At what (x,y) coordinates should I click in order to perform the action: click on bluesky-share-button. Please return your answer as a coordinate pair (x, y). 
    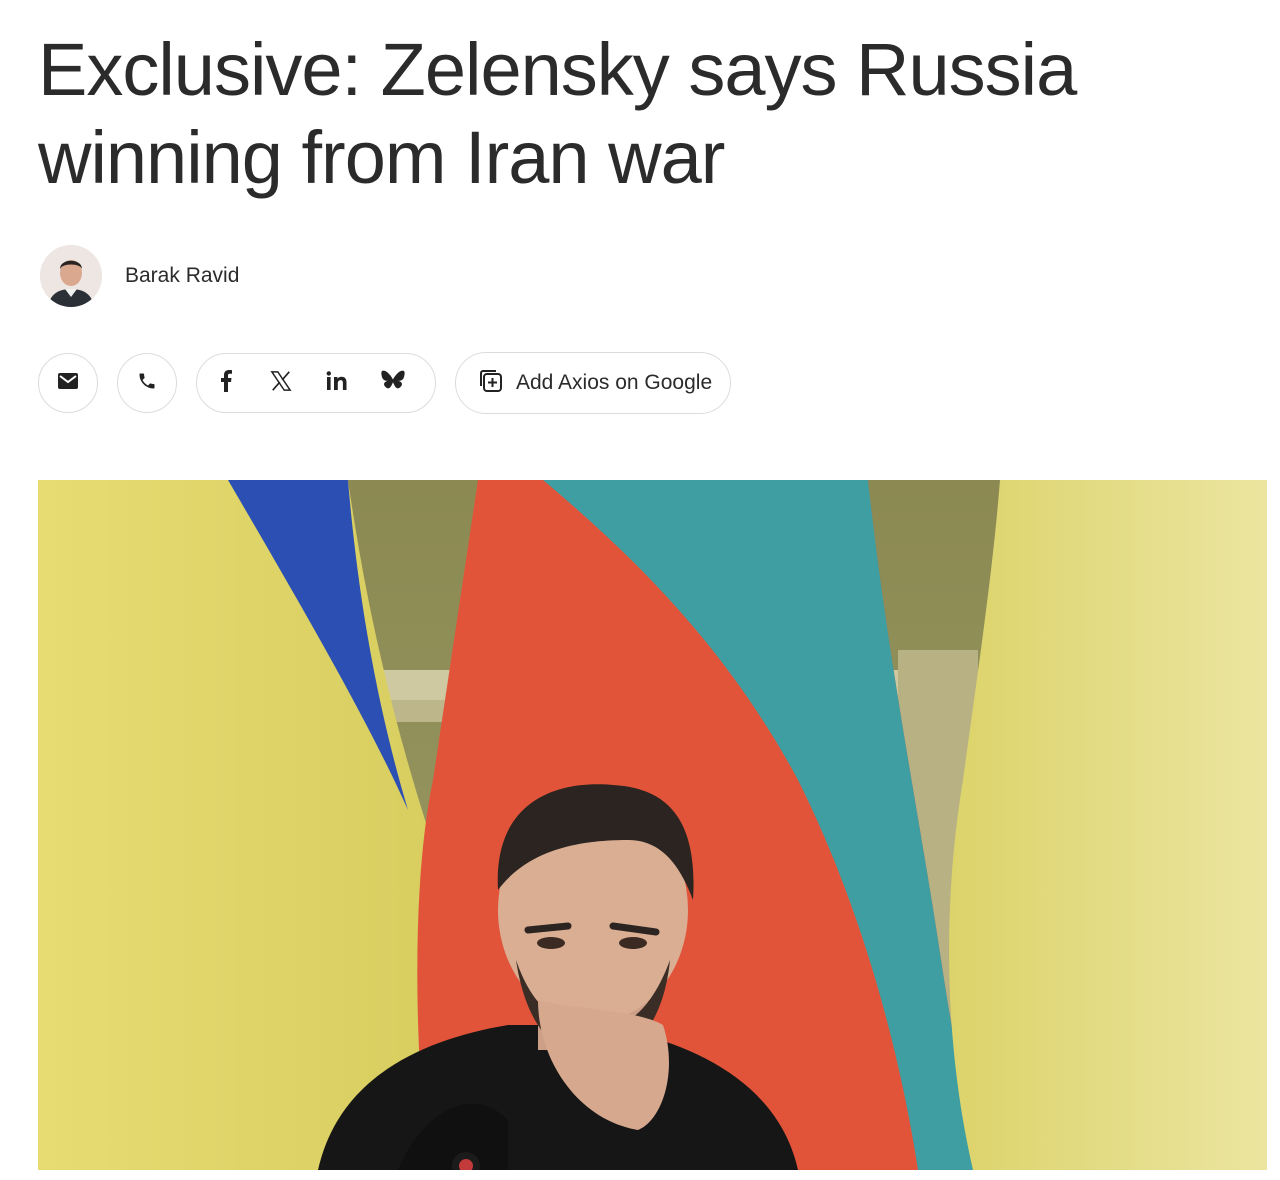
    Looking at the image, I should click on (393, 383).